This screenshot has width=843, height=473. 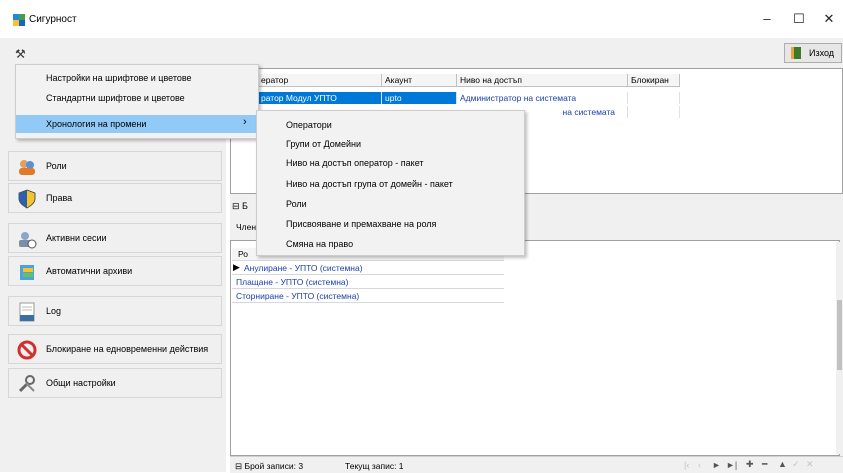 I want to click on submenu-item-group-access: Ниво на достъп група от домейн - пакет, so click(x=369, y=184).